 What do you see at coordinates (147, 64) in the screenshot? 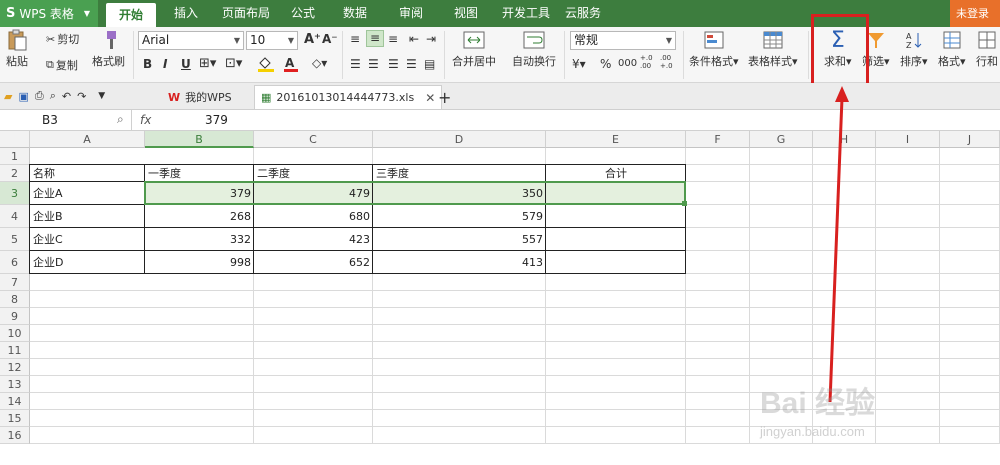
I see `bold-button: B` at bounding box center [147, 64].